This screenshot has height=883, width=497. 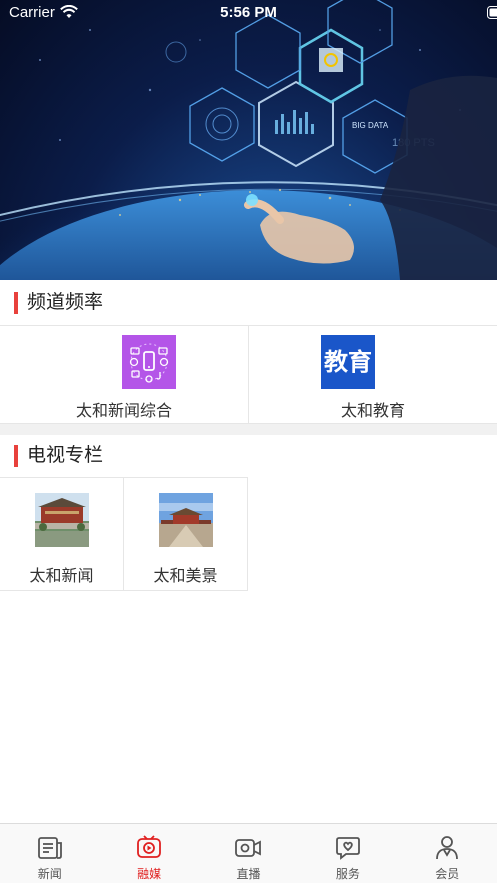 I want to click on tv-section-title: 电视专栏, so click(x=65, y=455).